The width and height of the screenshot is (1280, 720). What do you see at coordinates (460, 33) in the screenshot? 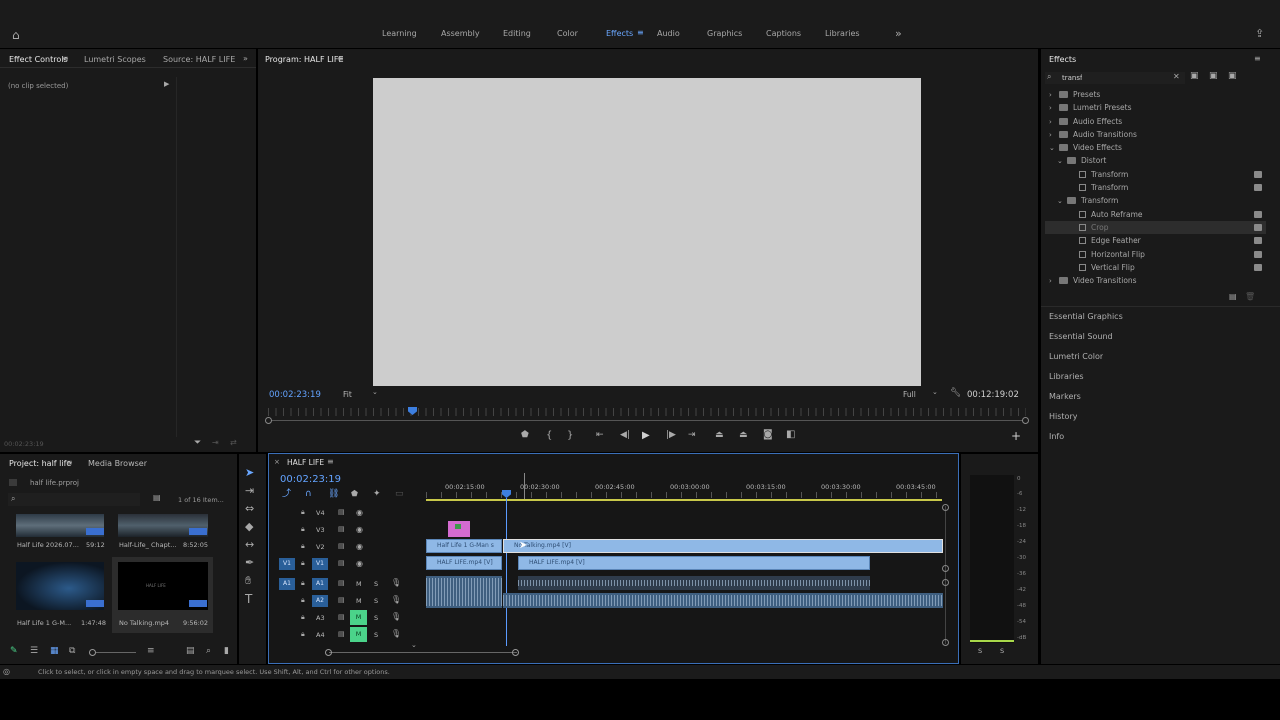
I see `tab-assembly: Assembly` at bounding box center [460, 33].